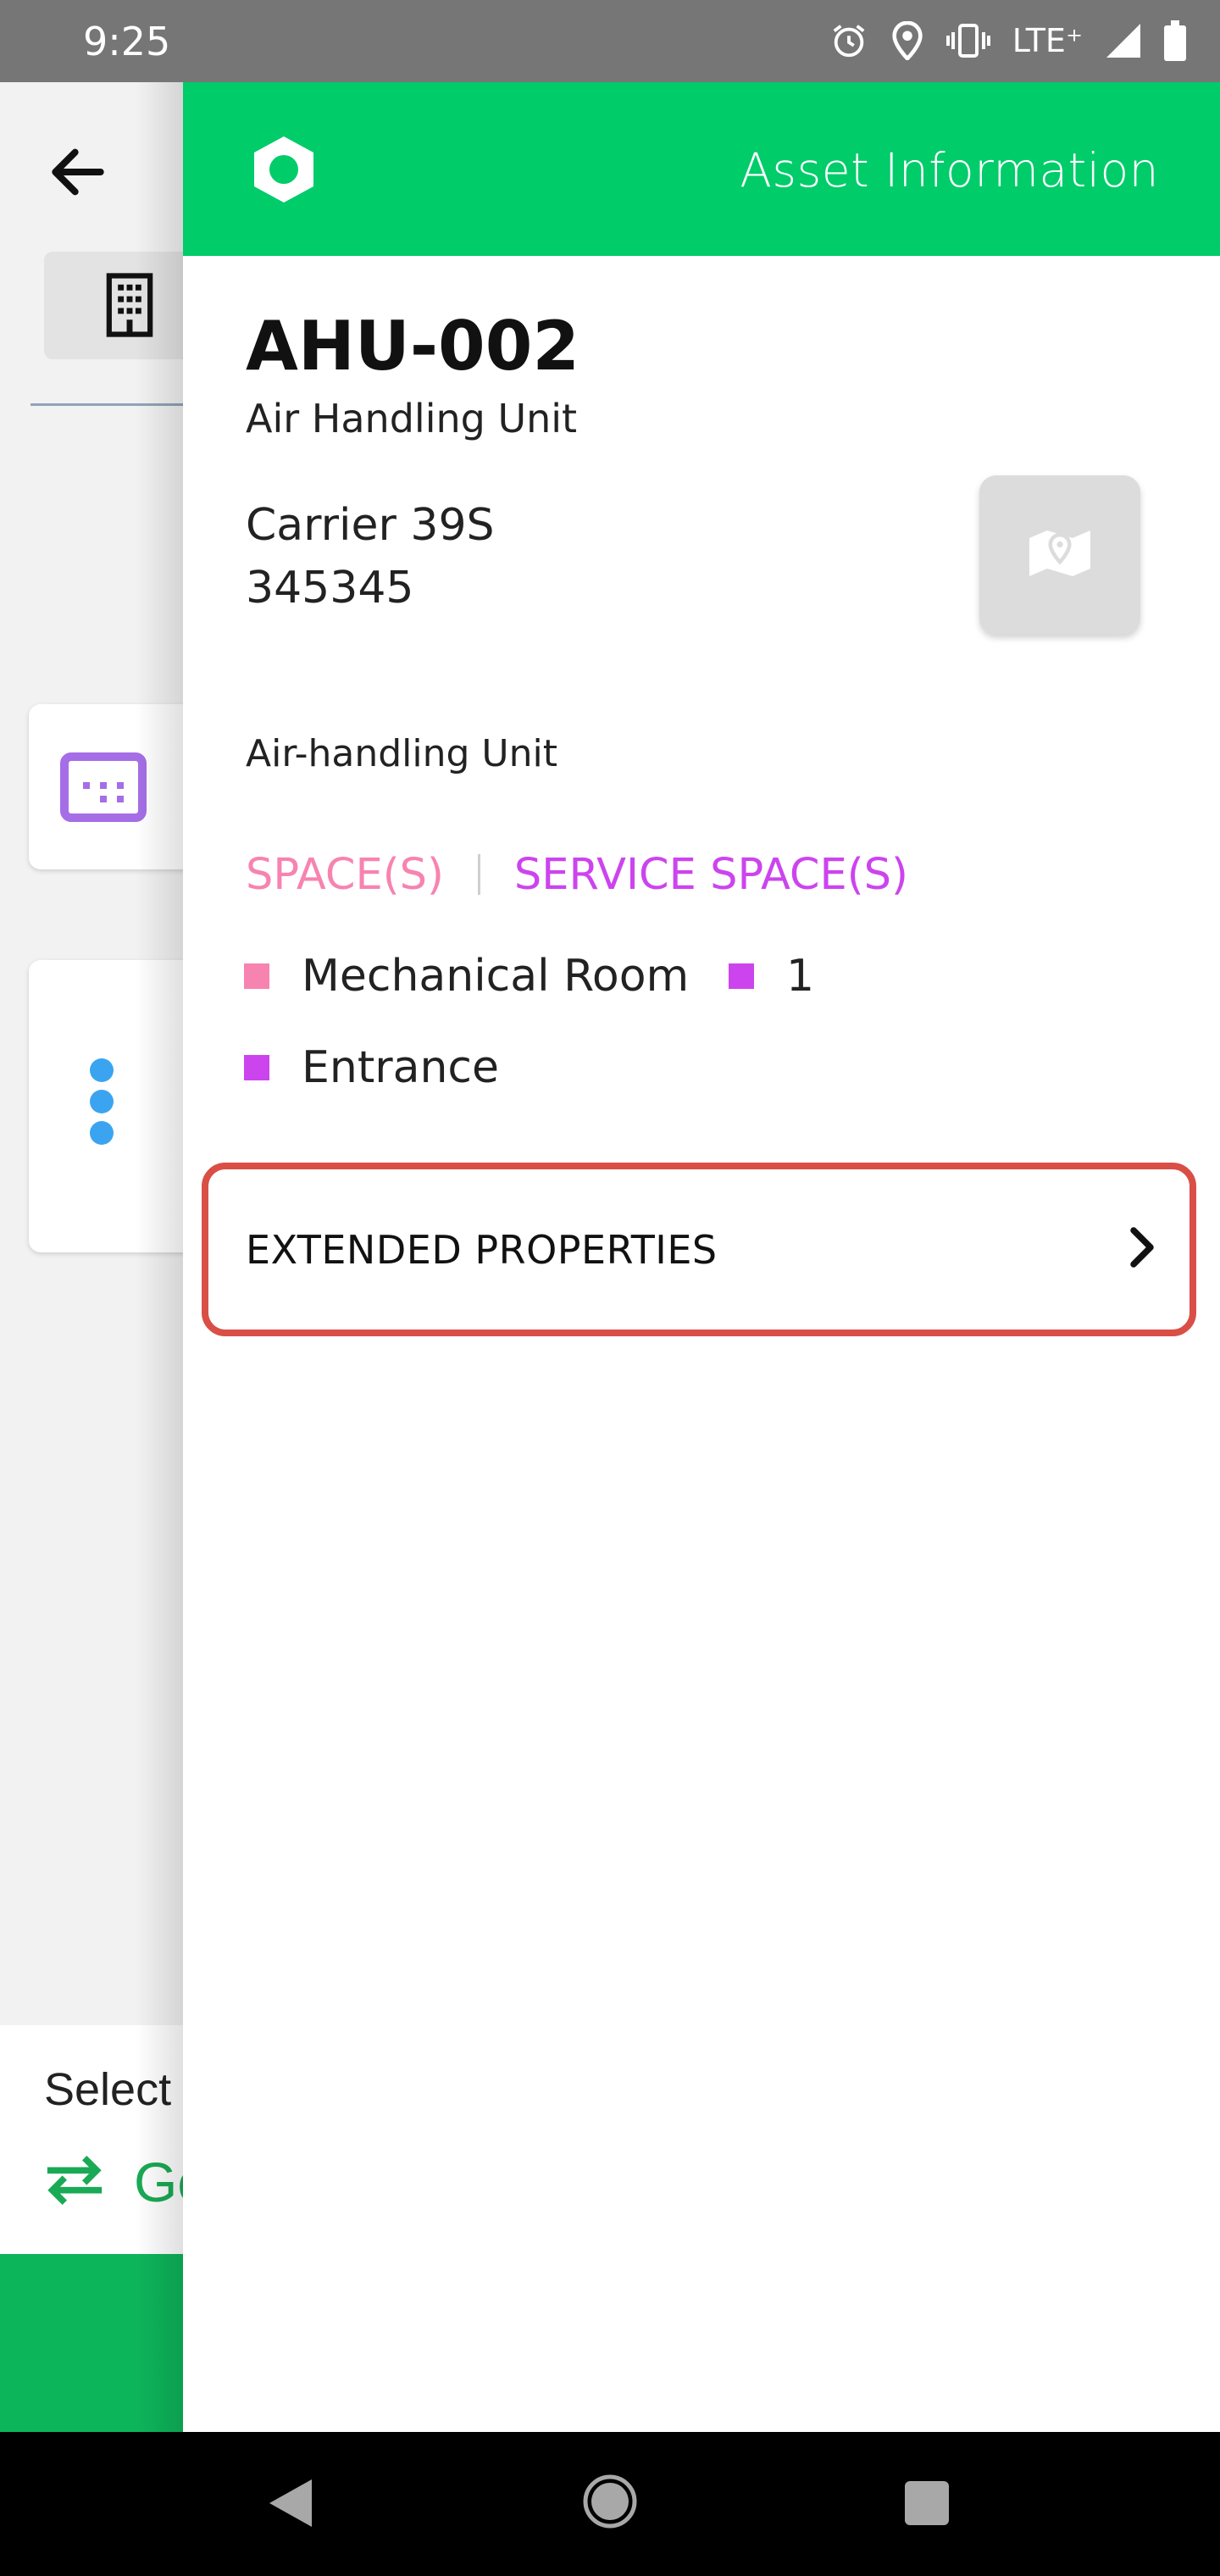 The width and height of the screenshot is (1220, 2576). Describe the element at coordinates (102, 1105) in the screenshot. I see `more-vertical-icon` at that location.